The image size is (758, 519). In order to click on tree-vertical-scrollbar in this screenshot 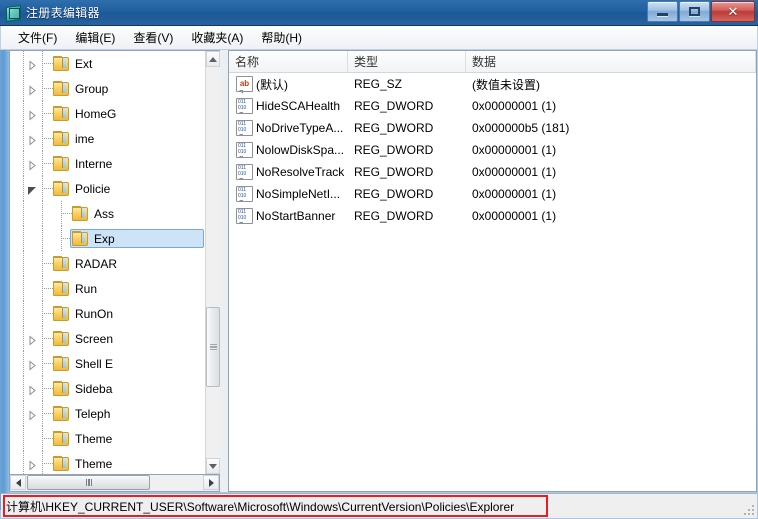, I will do `click(212, 262)`.